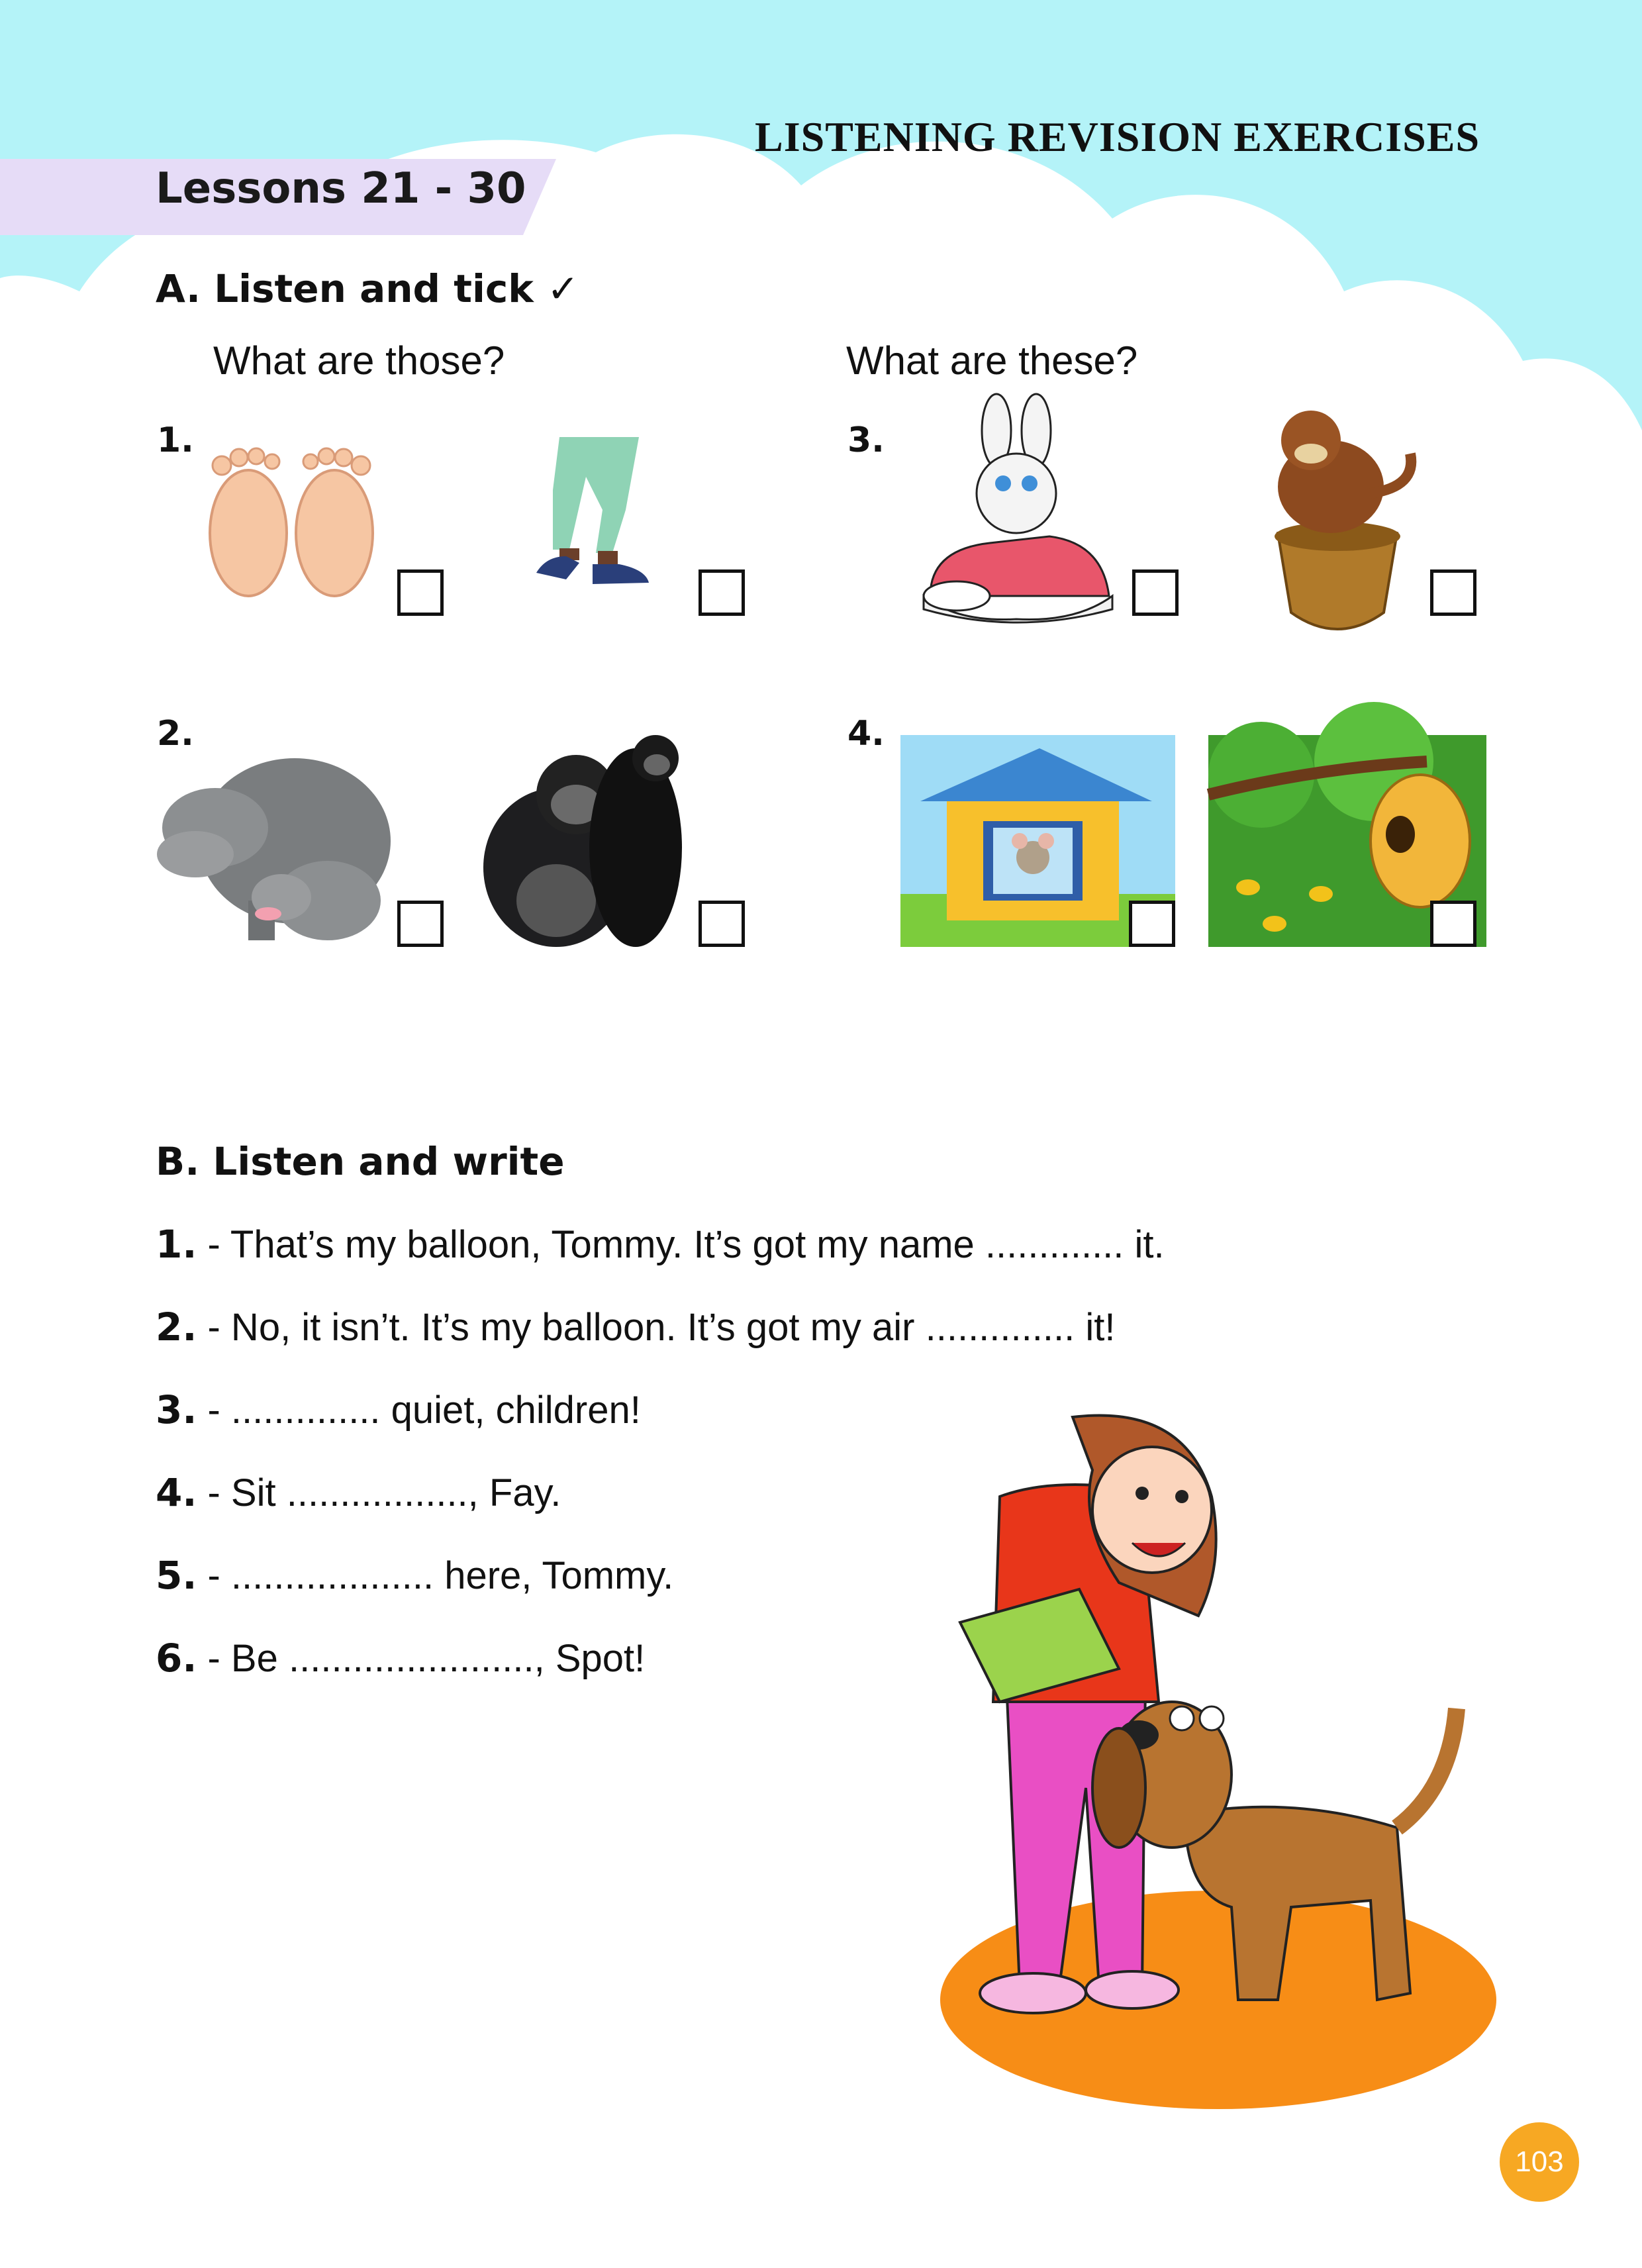 The image size is (1642, 2268). What do you see at coordinates (1018, 508) in the screenshot?
I see `rabbit-in-shoe-picture` at bounding box center [1018, 508].